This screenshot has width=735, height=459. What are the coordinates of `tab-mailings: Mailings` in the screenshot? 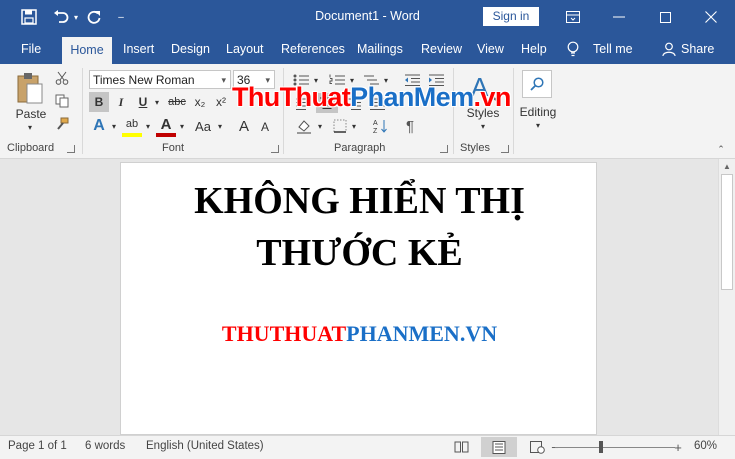 It's located at (380, 49).